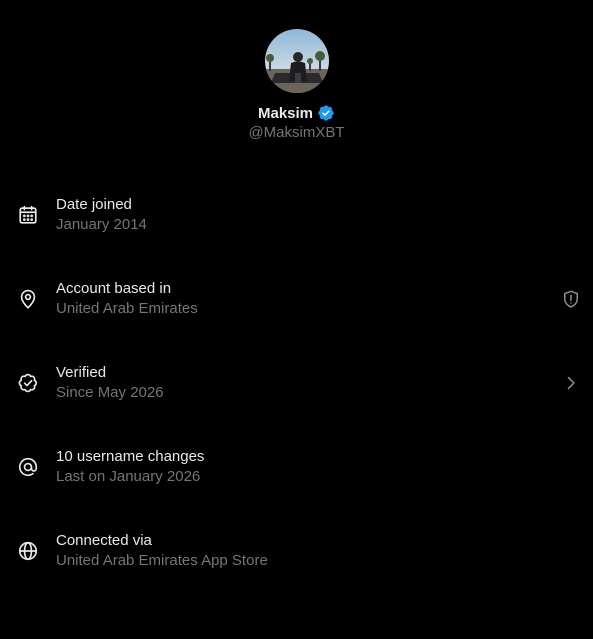  What do you see at coordinates (130, 456) in the screenshot?
I see `row-title: 10 username changes` at bounding box center [130, 456].